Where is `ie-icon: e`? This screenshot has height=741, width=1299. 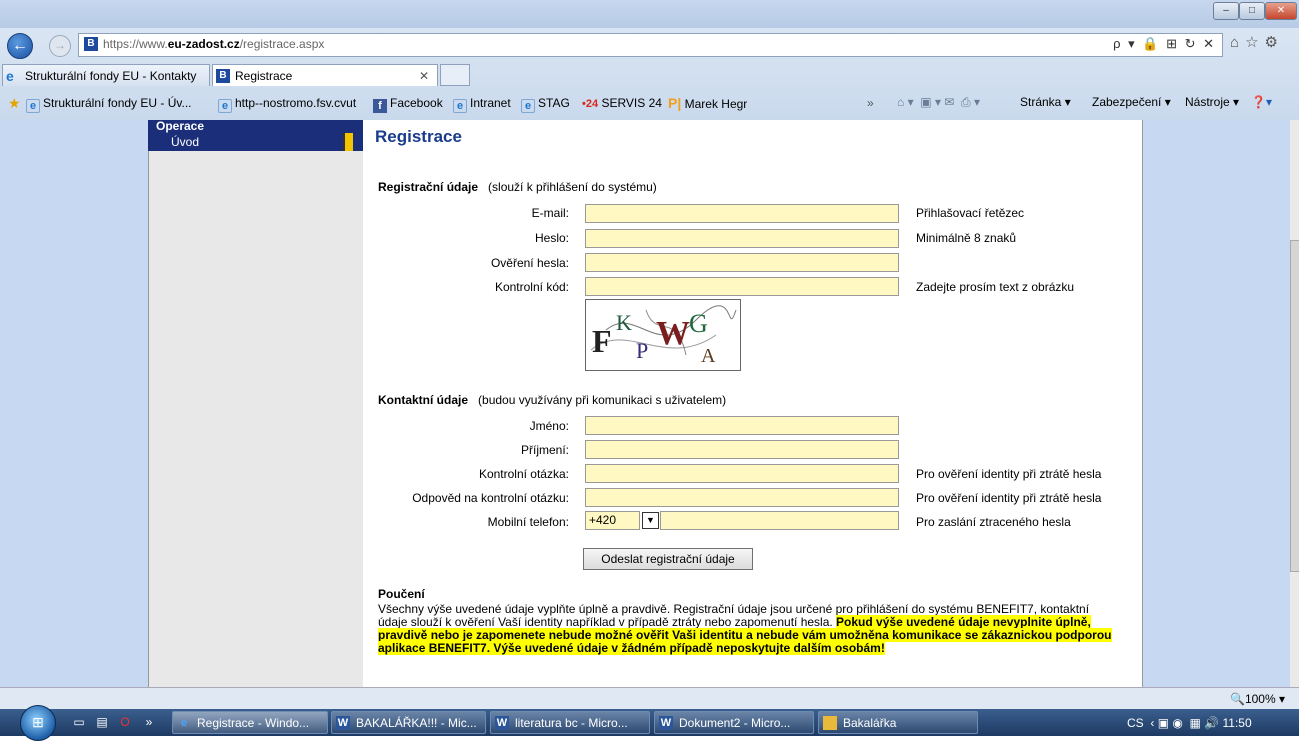 ie-icon: e is located at coordinates (184, 723).